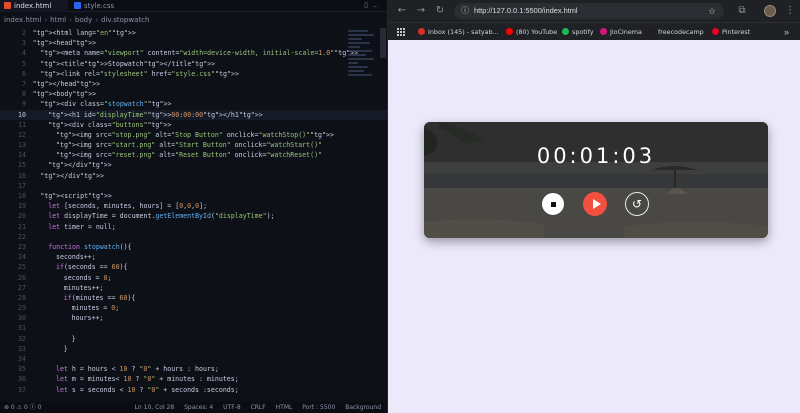 Image resolution: width=800 pixels, height=413 pixels. What do you see at coordinates (596, 180) in the screenshot?
I see `beach-background-image` at bounding box center [596, 180].